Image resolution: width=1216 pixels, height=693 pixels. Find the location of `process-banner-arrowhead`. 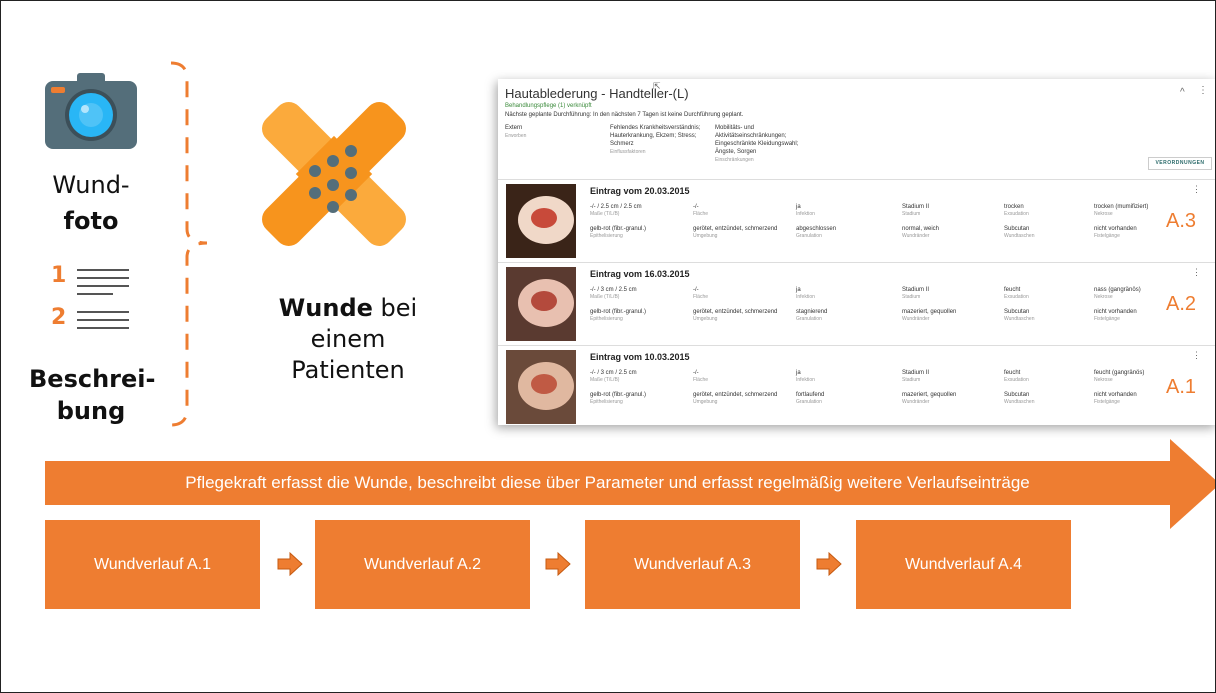

process-banner-arrowhead is located at coordinates (1192, 484).